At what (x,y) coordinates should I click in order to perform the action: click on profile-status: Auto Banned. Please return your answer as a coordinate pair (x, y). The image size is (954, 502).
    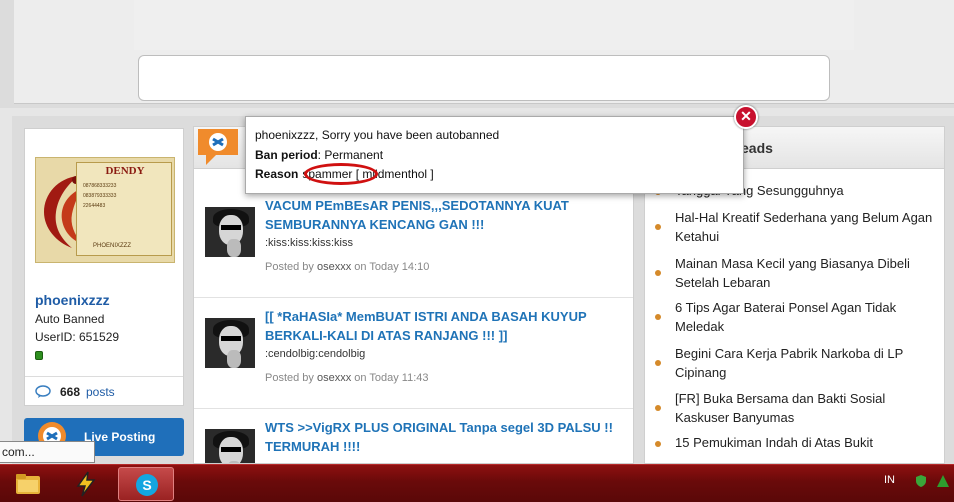
    Looking at the image, I should click on (70, 319).